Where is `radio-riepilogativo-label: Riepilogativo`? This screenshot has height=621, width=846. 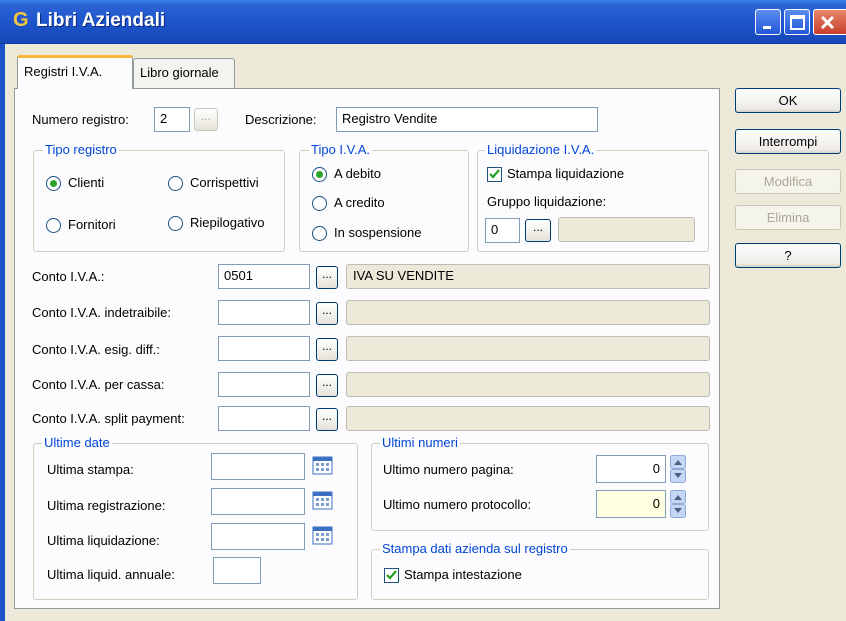
radio-riepilogativo-label: Riepilogativo is located at coordinates (227, 222).